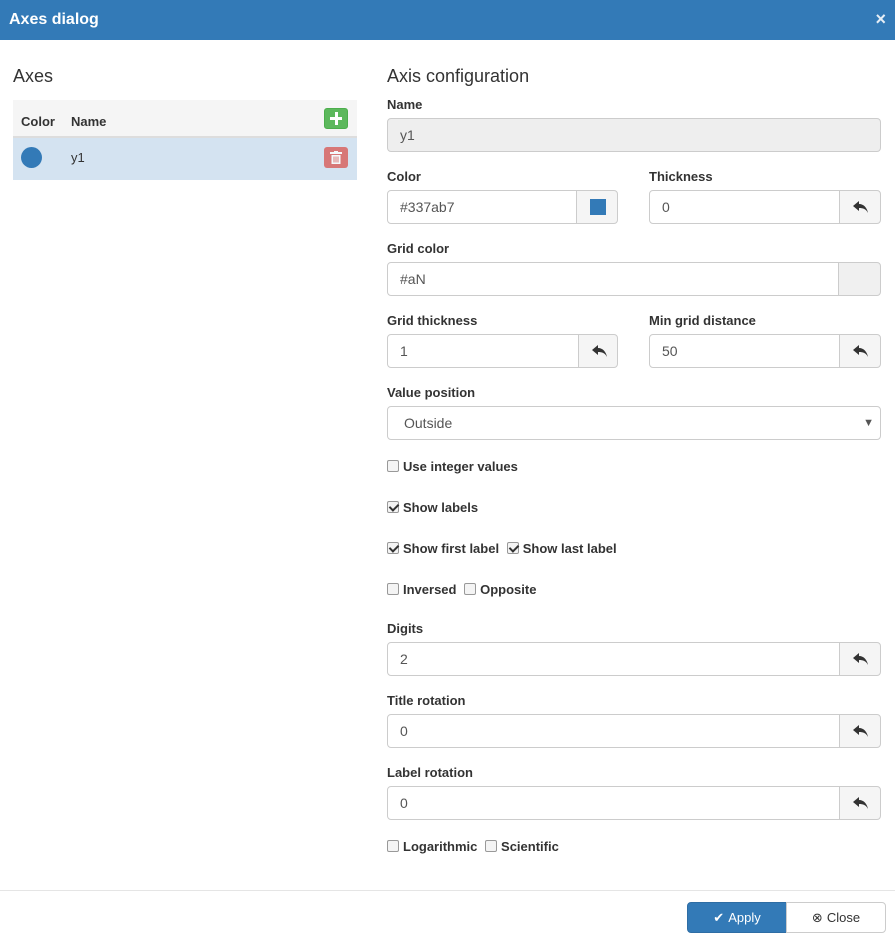 The height and width of the screenshot is (941, 895). Describe the element at coordinates (393, 846) in the screenshot. I see `logarithmic-checkbox` at that location.